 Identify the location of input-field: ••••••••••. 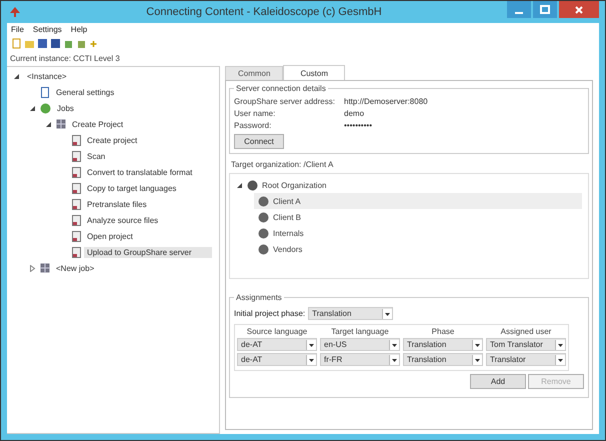
(464, 125).